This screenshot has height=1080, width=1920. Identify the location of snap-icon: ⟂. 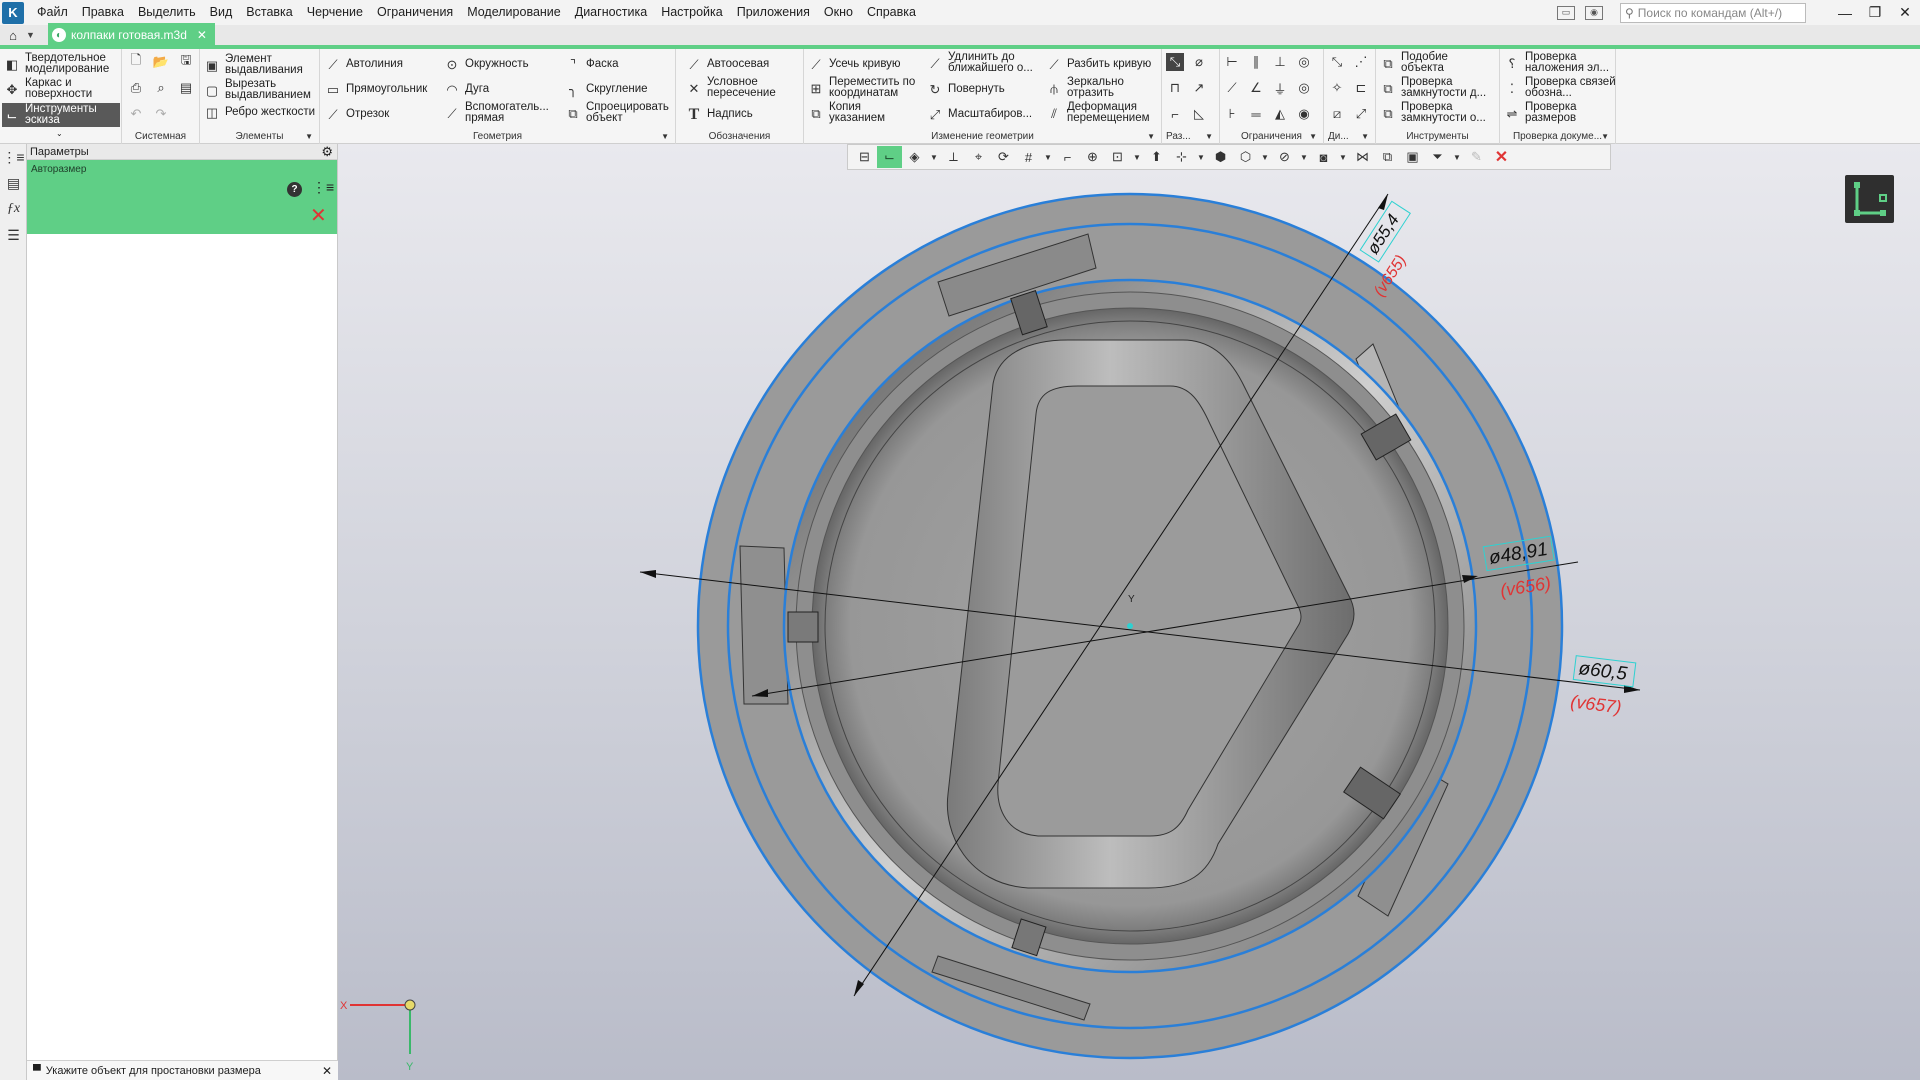
(953, 157).